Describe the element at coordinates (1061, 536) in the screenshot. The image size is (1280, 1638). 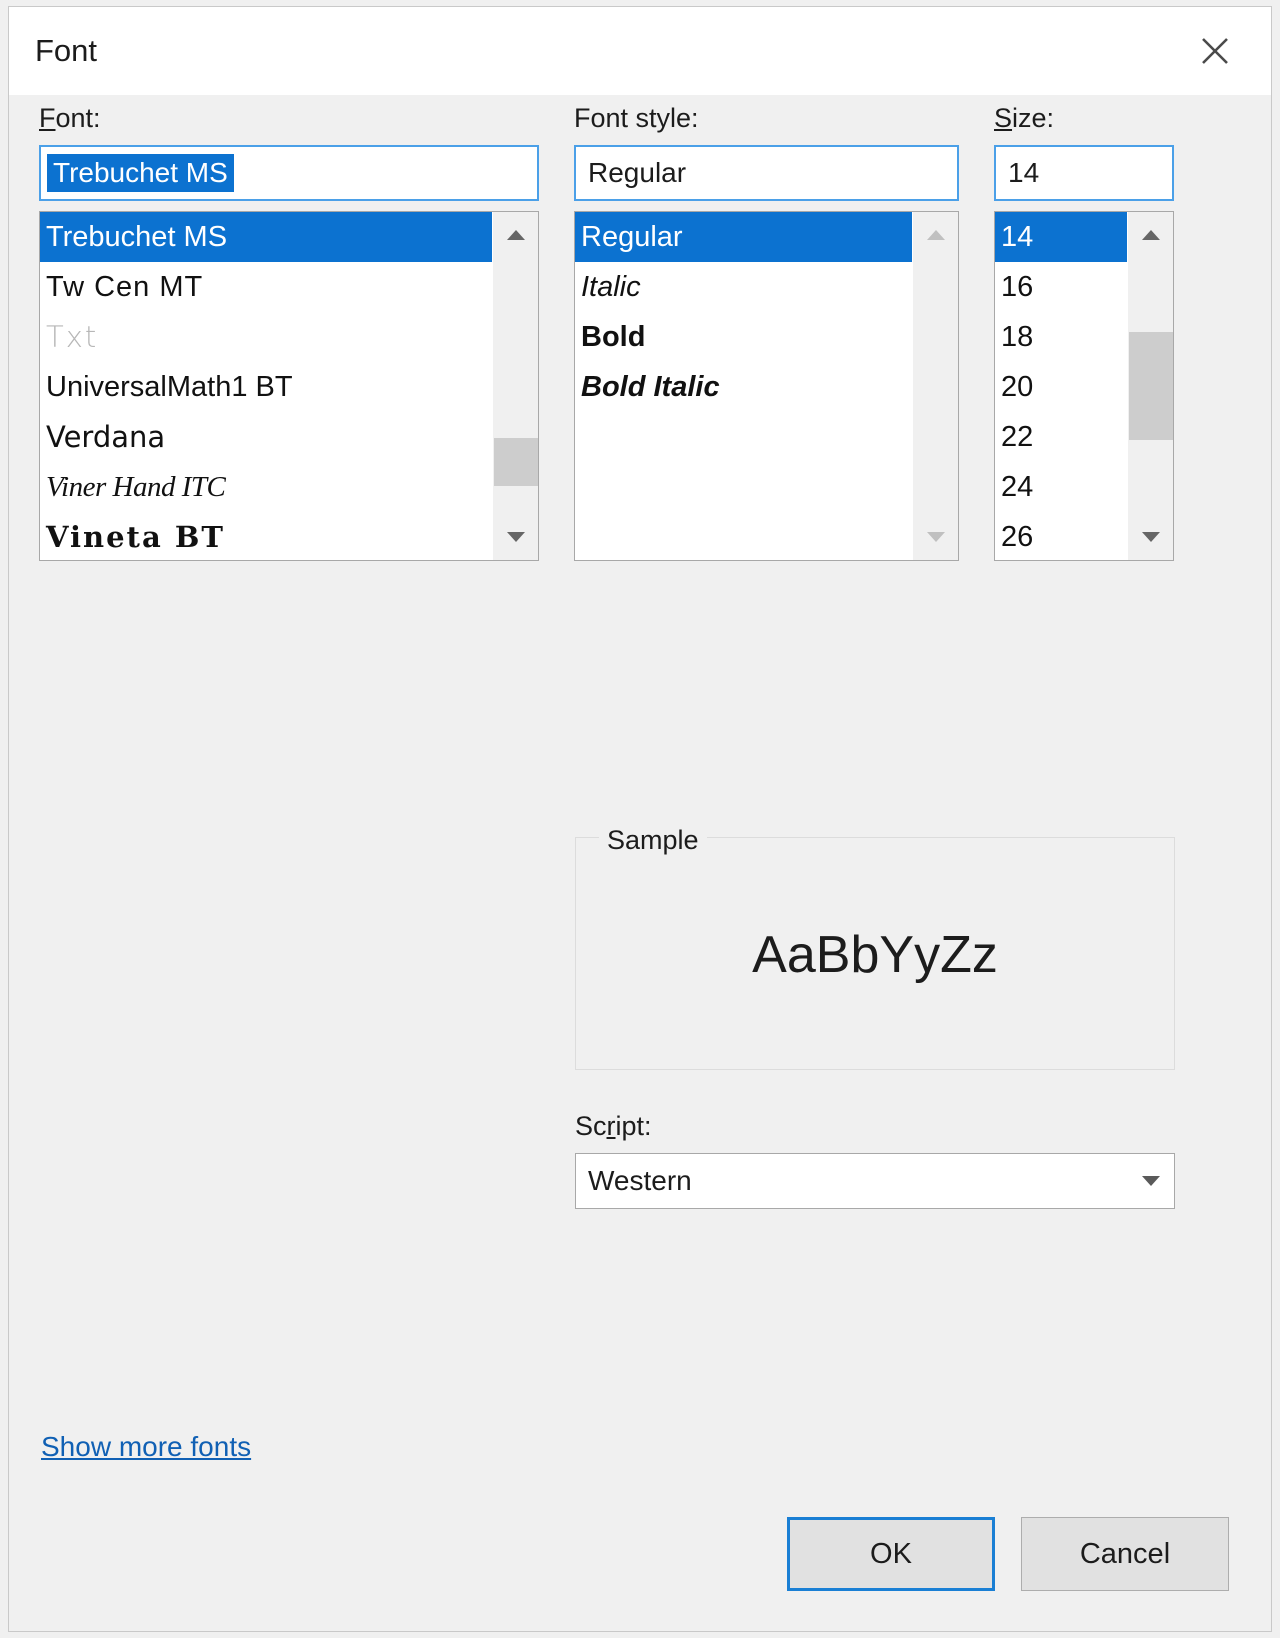
I see `list-item: 26` at that location.